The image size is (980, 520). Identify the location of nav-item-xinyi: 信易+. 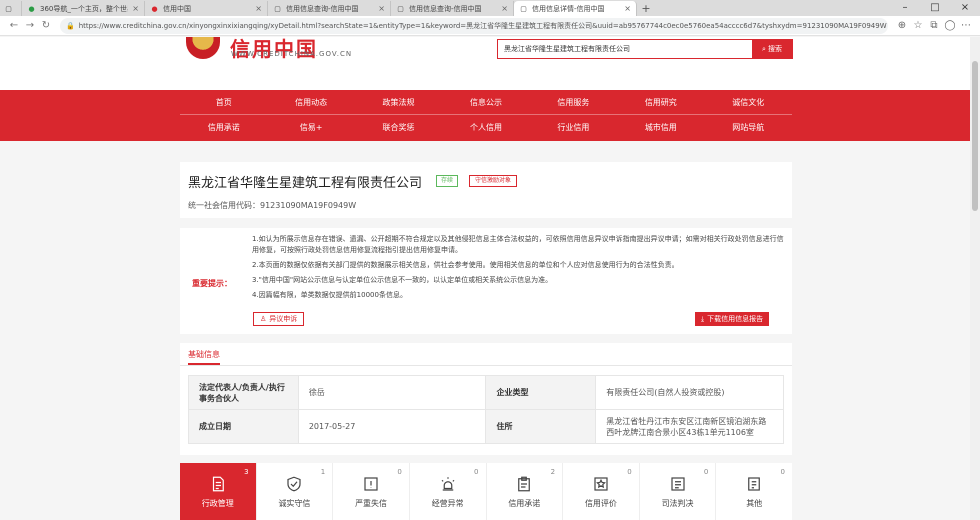
(310, 127).